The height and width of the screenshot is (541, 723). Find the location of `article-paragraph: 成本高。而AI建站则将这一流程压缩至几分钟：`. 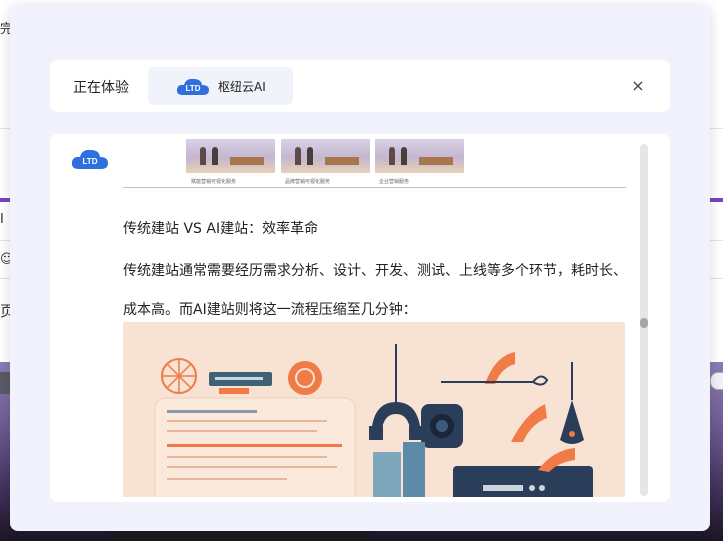

article-paragraph: 成本高。而AI建站则将这一流程压缩至几分钟： is located at coordinates (270, 310).